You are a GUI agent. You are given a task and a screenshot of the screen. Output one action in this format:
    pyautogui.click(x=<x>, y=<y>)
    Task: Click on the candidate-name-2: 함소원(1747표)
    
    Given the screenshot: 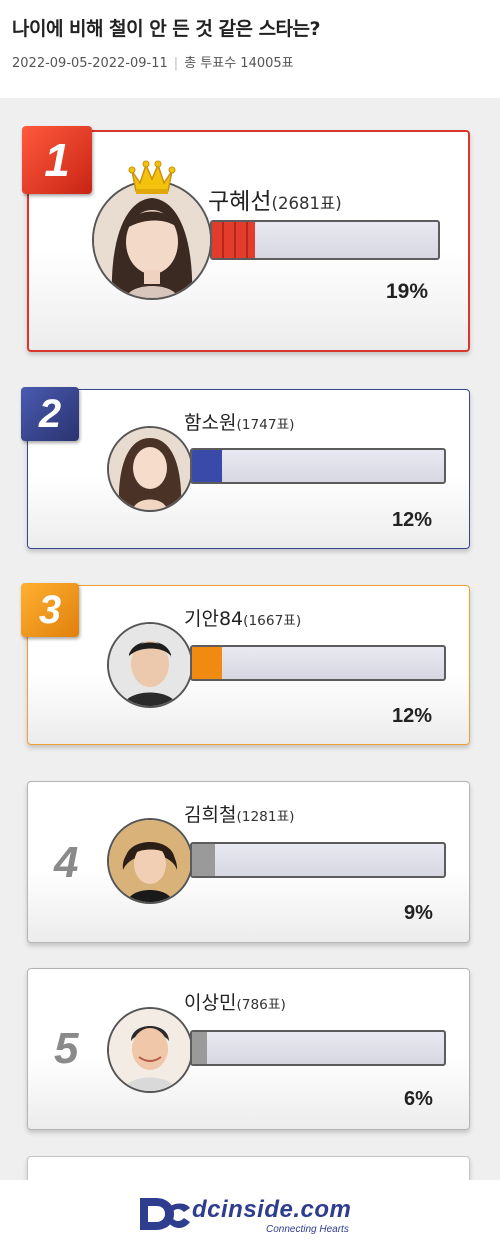 What is the action you would take?
    pyautogui.click(x=239, y=421)
    